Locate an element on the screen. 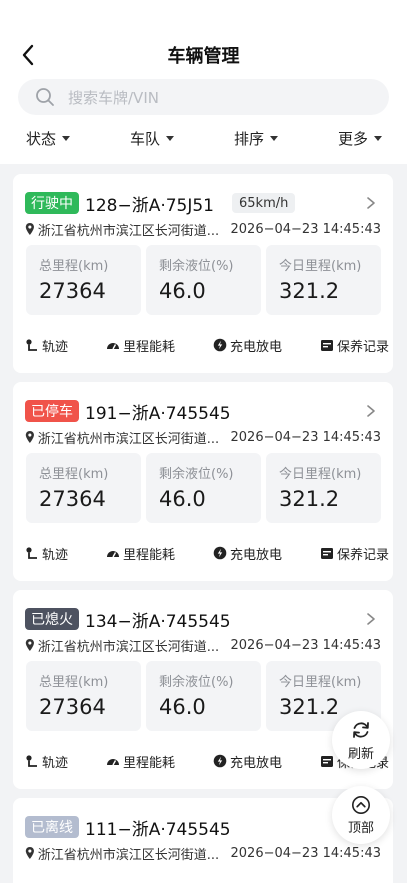 Image resolution: width=407 pixels, height=883 pixels. speed-badge: 65km/h is located at coordinates (264, 203).